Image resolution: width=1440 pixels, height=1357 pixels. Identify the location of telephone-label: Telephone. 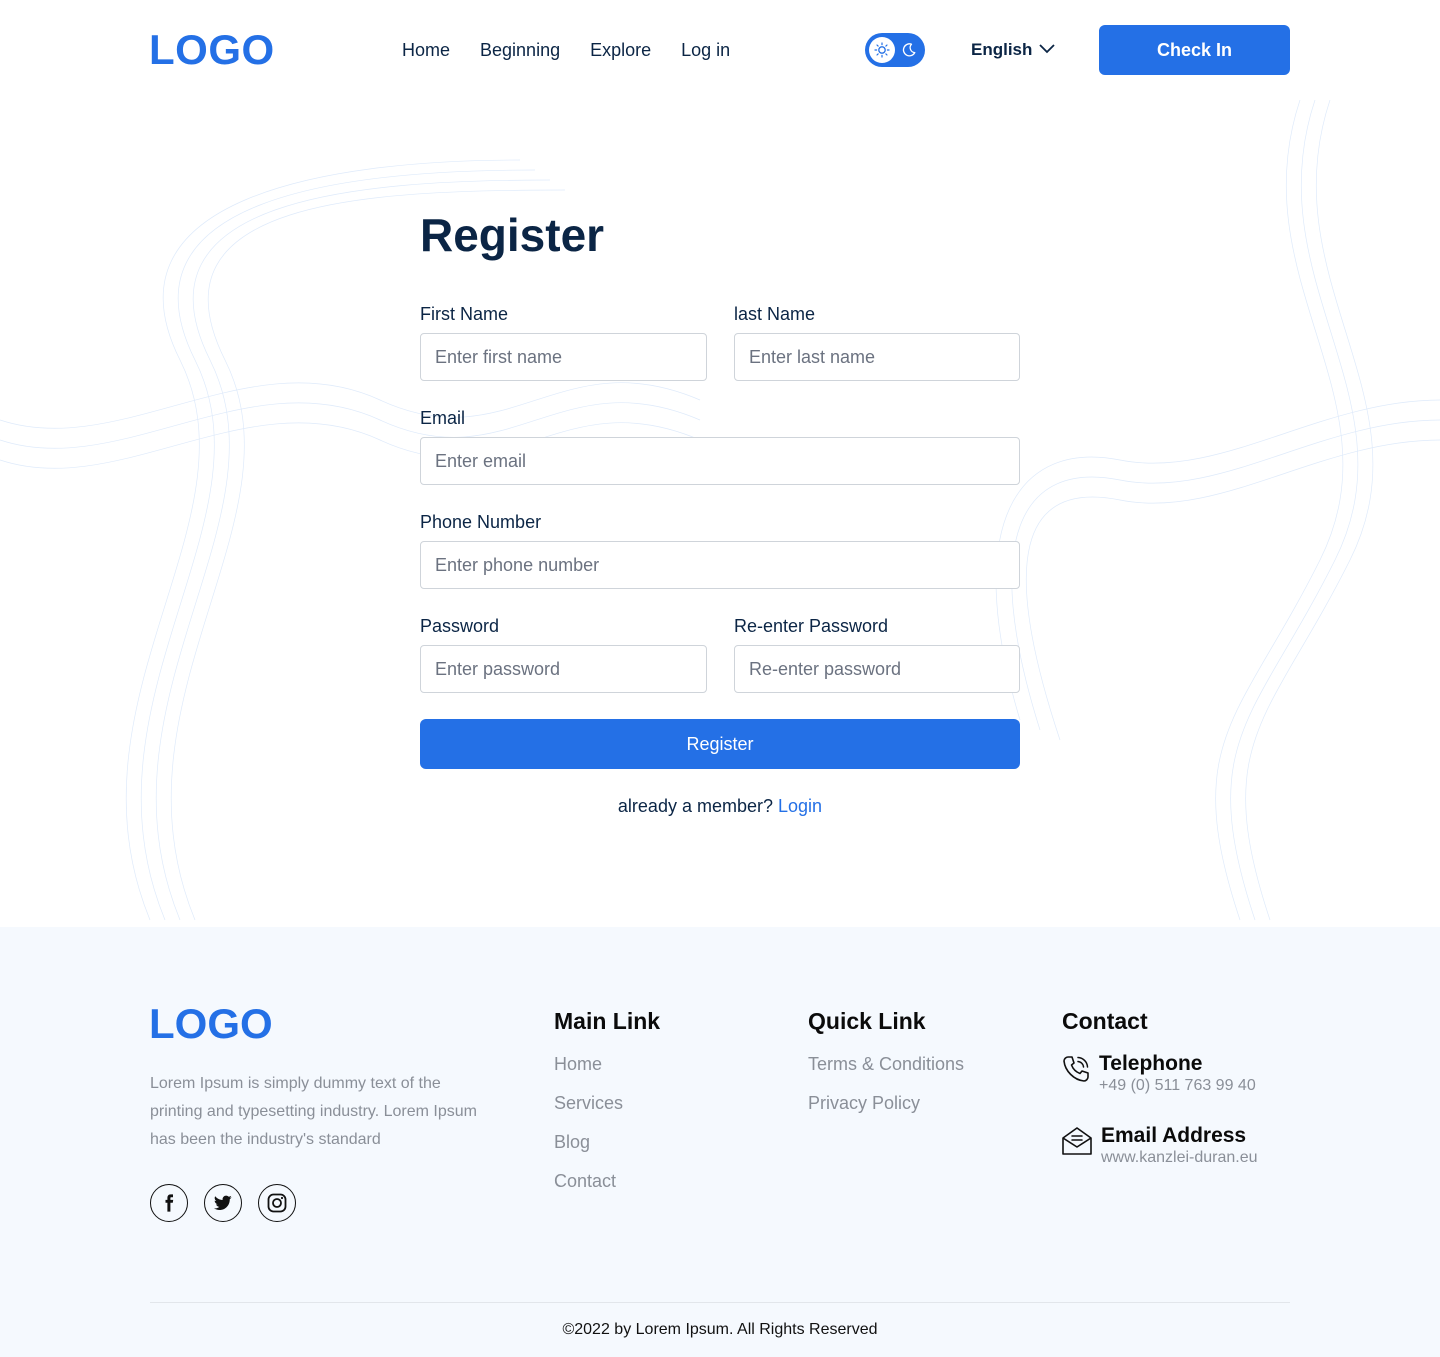
(1151, 1063).